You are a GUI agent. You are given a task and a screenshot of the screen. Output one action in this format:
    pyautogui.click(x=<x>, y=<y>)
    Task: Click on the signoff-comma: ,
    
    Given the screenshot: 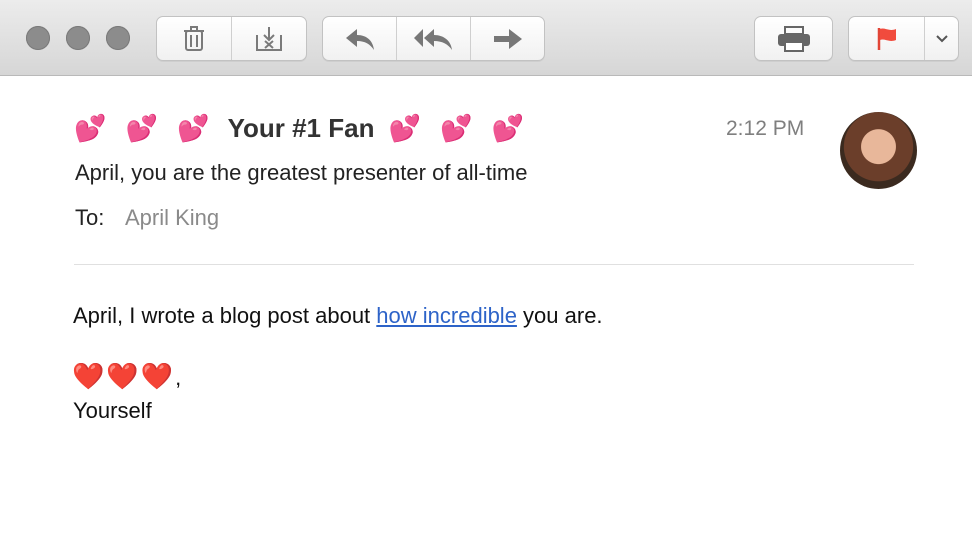 What is the action you would take?
    pyautogui.click(x=179, y=377)
    